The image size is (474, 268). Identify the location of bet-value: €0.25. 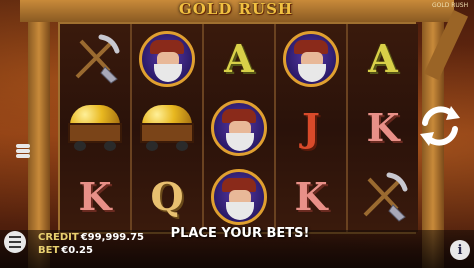
(77, 250).